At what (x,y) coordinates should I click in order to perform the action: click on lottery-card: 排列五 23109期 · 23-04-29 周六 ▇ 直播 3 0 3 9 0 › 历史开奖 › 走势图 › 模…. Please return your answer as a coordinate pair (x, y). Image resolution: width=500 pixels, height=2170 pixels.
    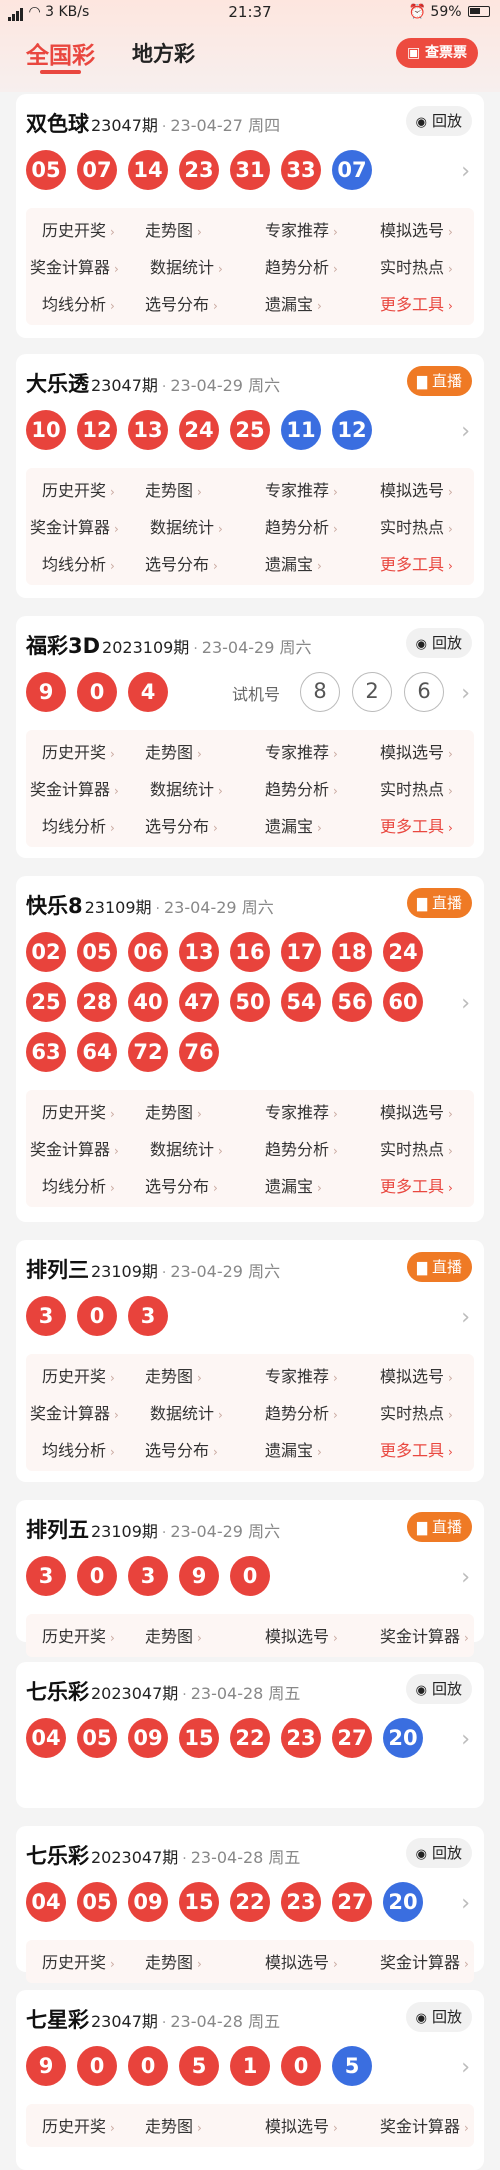
    Looking at the image, I should click on (250, 1578).